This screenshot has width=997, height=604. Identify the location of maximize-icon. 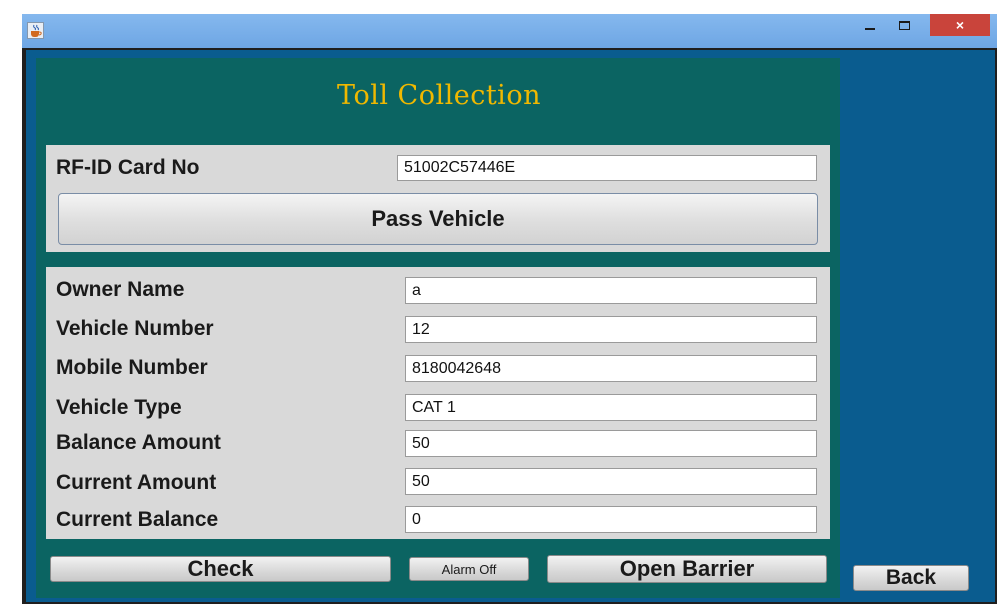
(904, 25).